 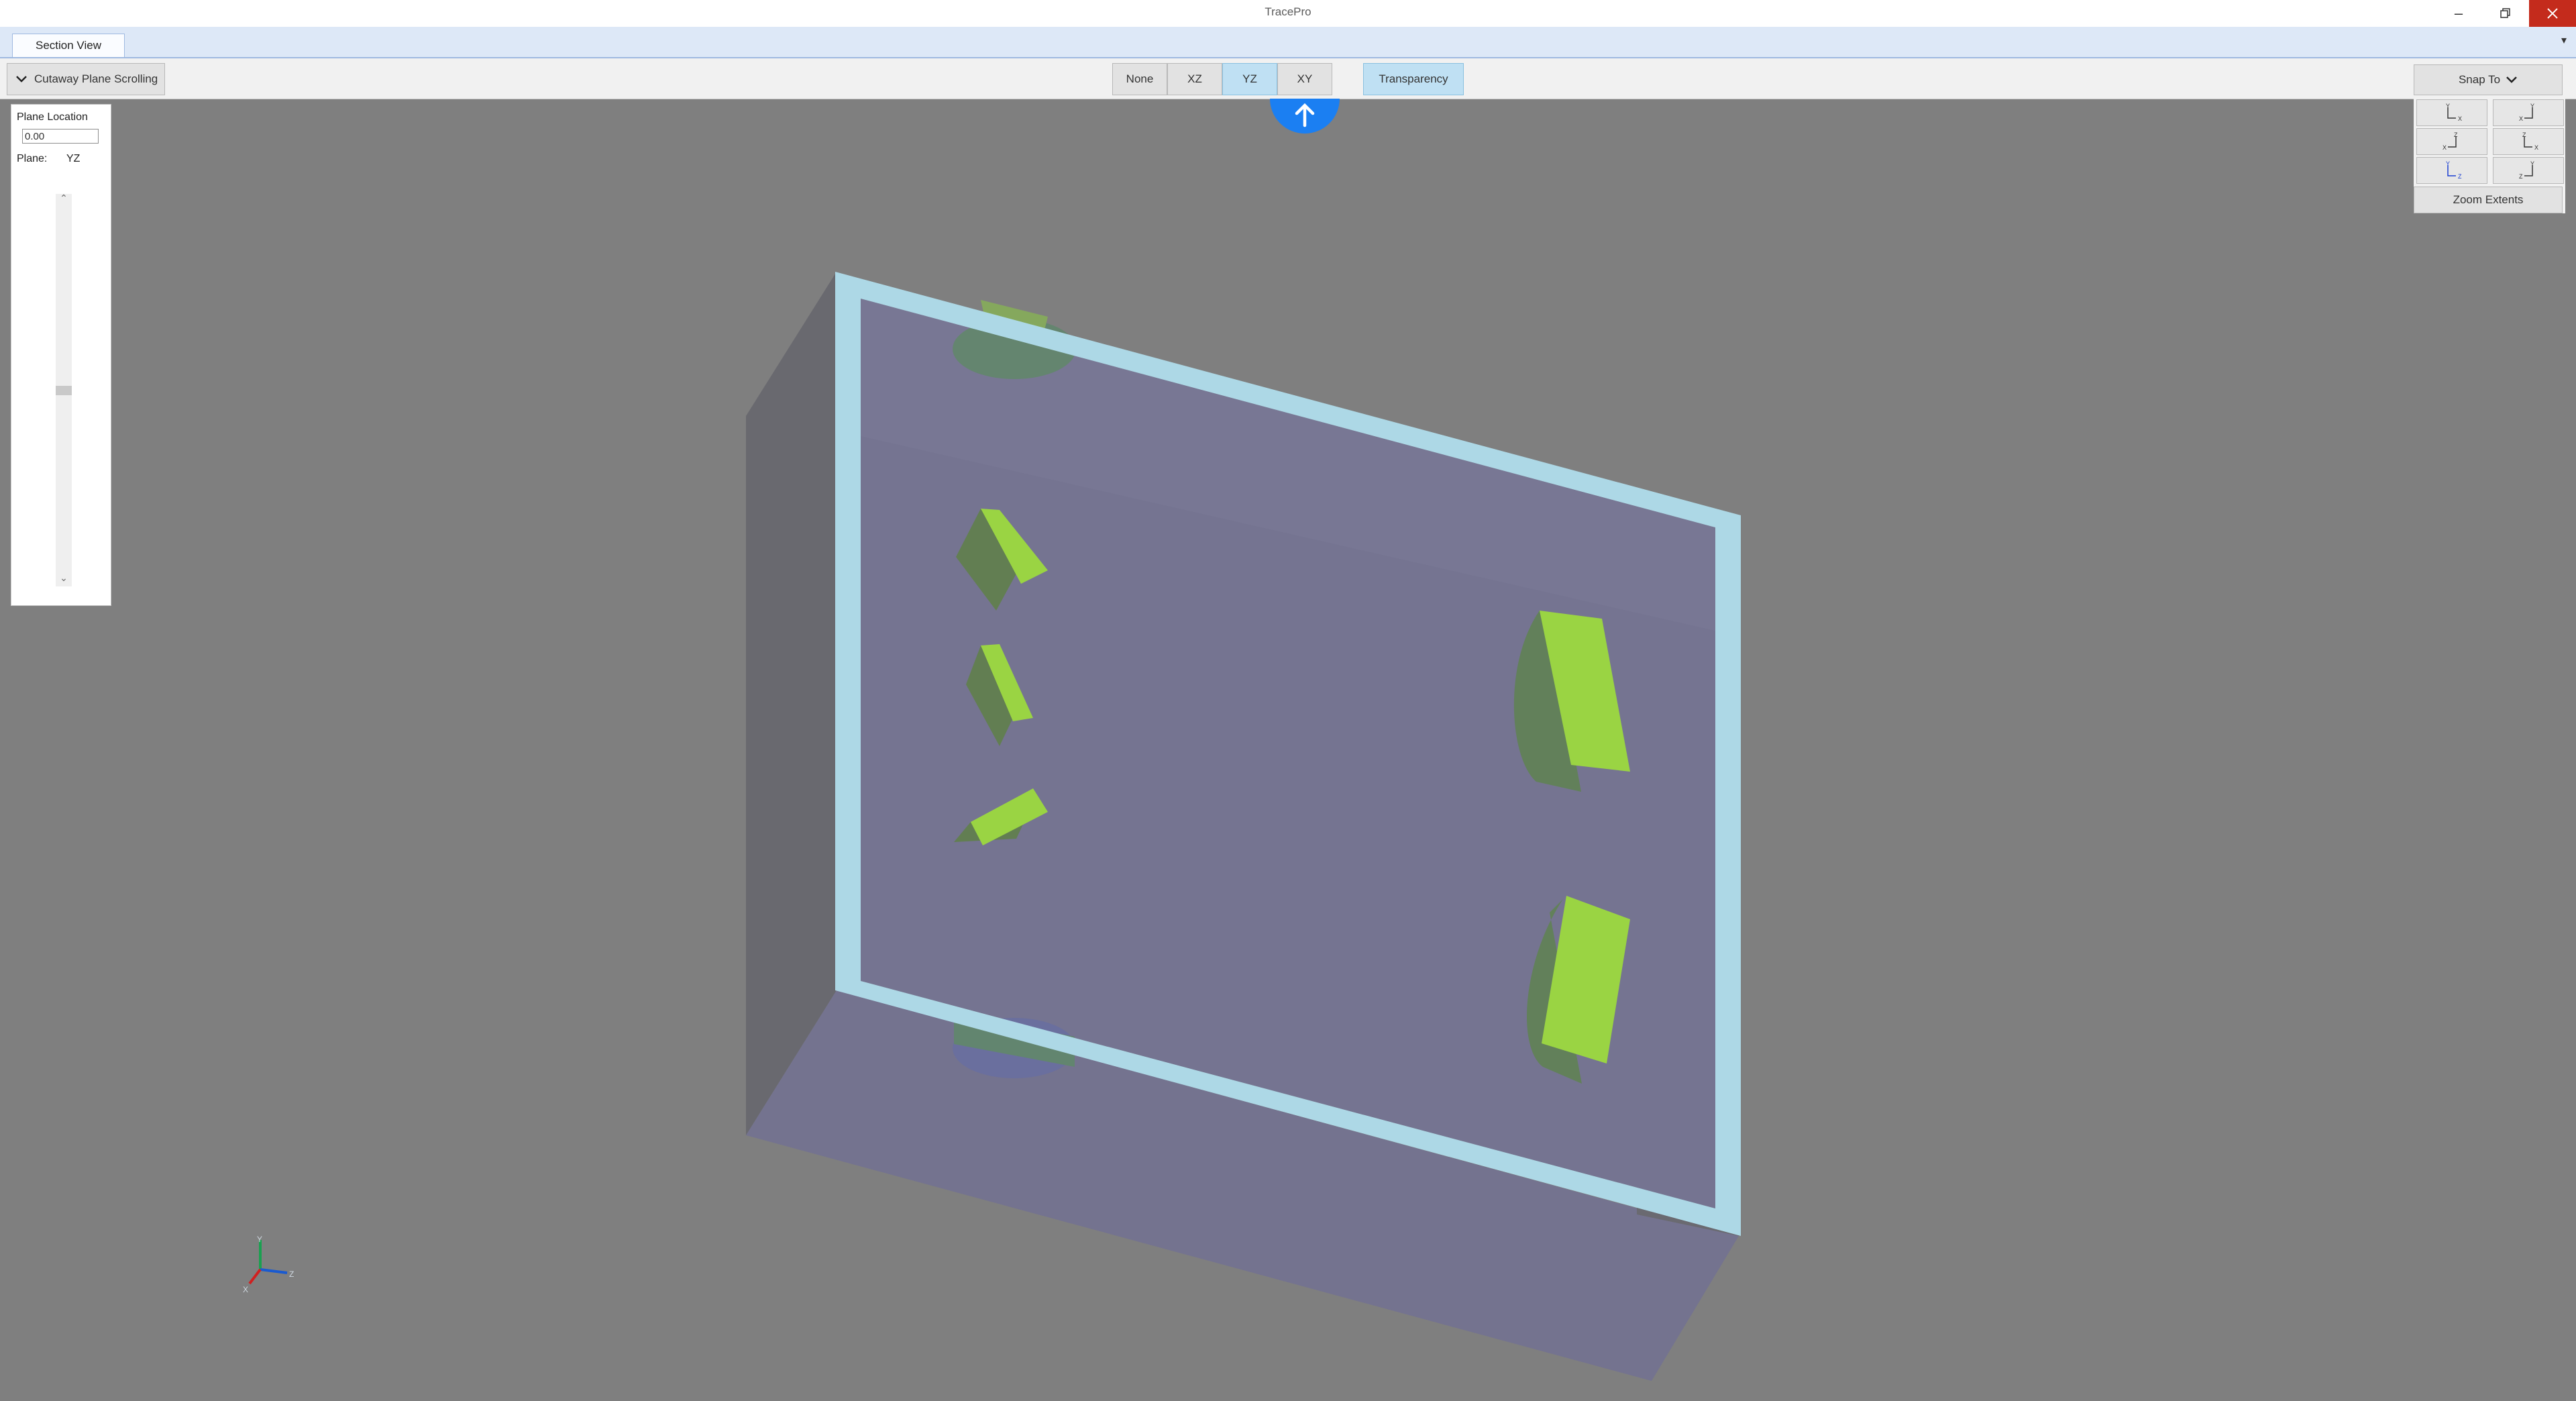 What do you see at coordinates (96, 78) in the screenshot?
I see `cutaway-label: Cutaway Plane Scrolling` at bounding box center [96, 78].